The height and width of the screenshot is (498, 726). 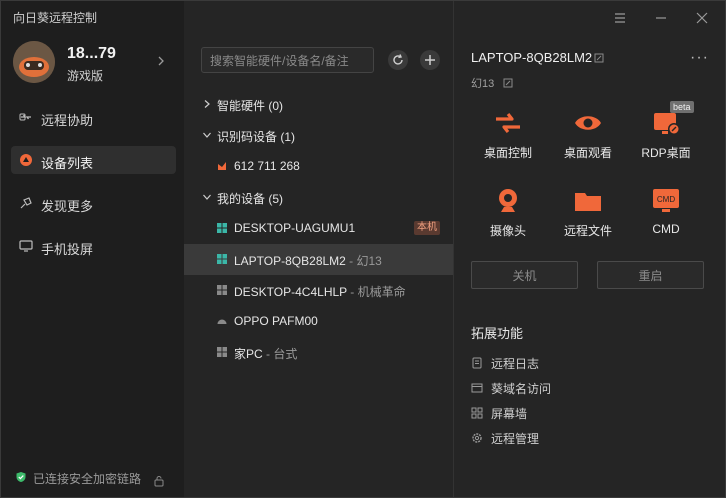 What do you see at coordinates (588, 214) in the screenshot?
I see `remote-file-button: 远程文件` at bounding box center [588, 214].